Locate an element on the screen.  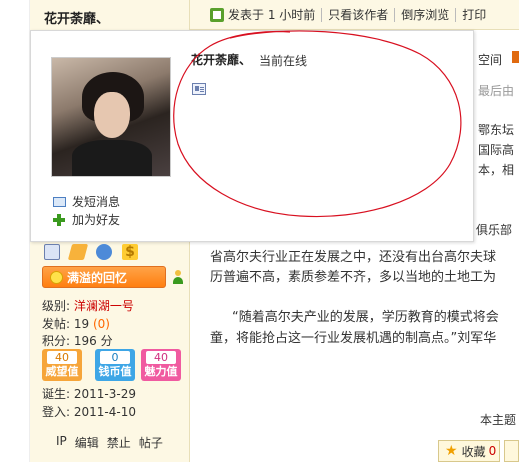
print-link: 打印 is located at coordinates (474, 14).